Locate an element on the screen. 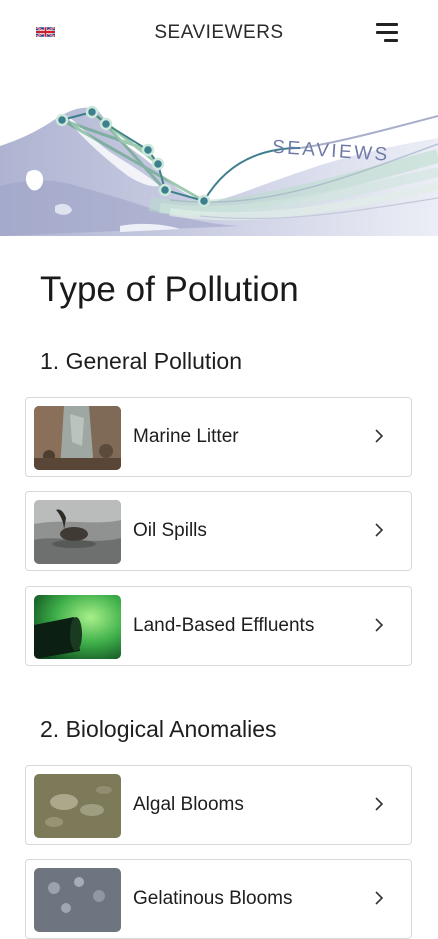 This screenshot has width=438, height=939. card-label: Oil Spills is located at coordinates (170, 530).